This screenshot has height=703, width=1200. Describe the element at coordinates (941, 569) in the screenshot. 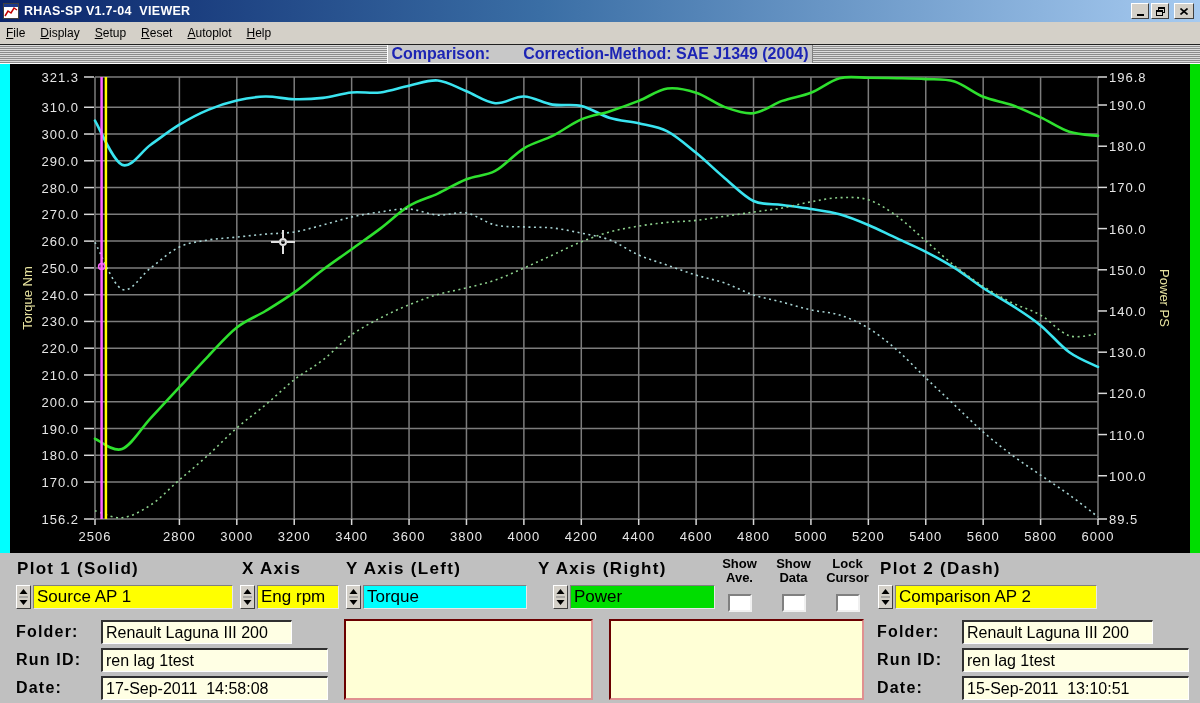

I see `column-heading: Plot 2 (Dash)` at that location.